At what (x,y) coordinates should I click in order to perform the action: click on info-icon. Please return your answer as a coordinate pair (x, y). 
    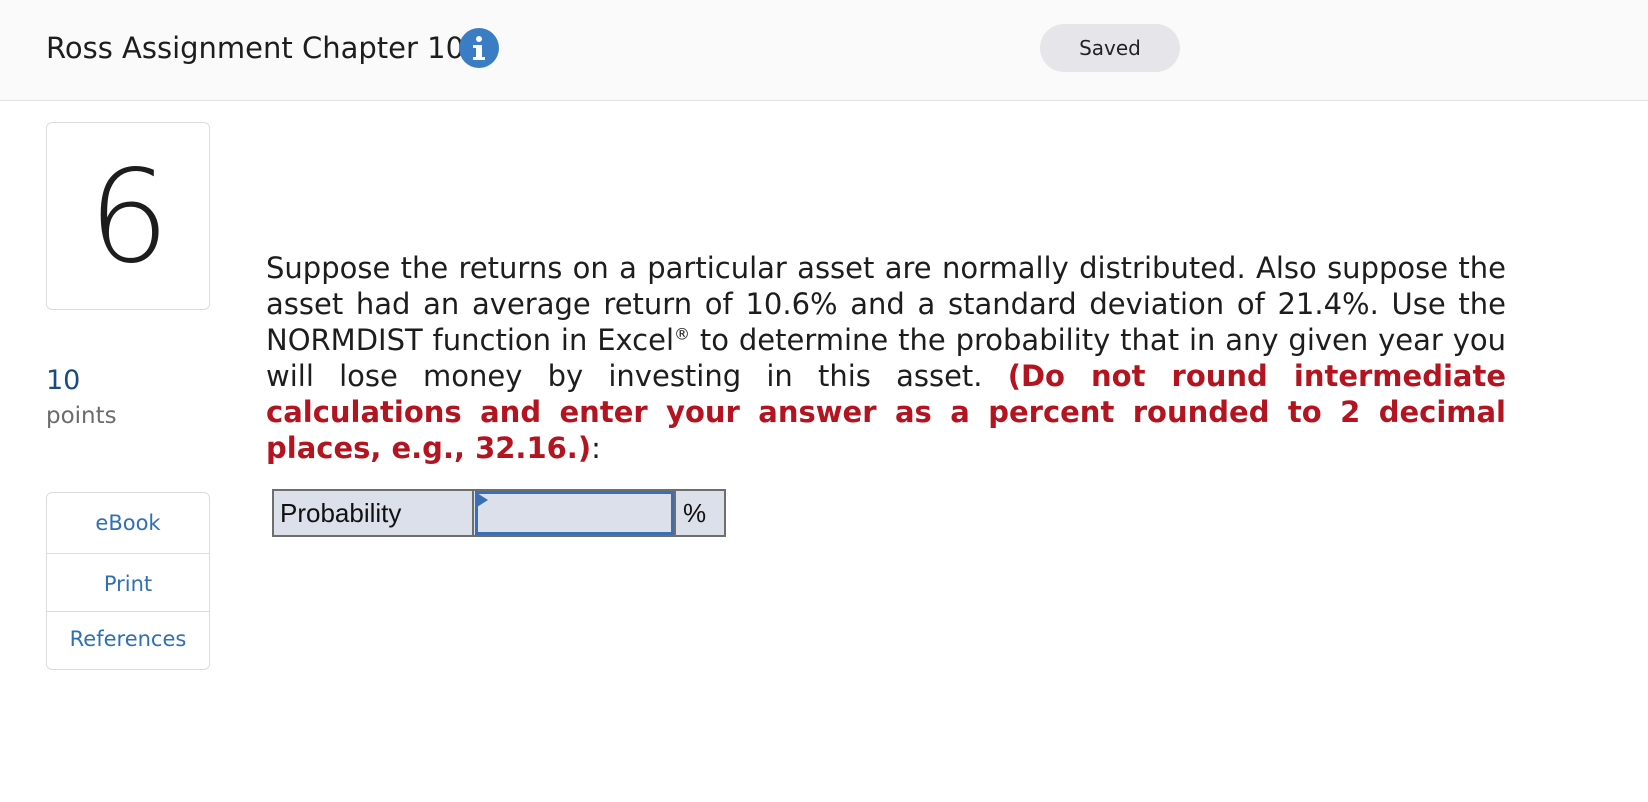
    Looking at the image, I should click on (479, 48).